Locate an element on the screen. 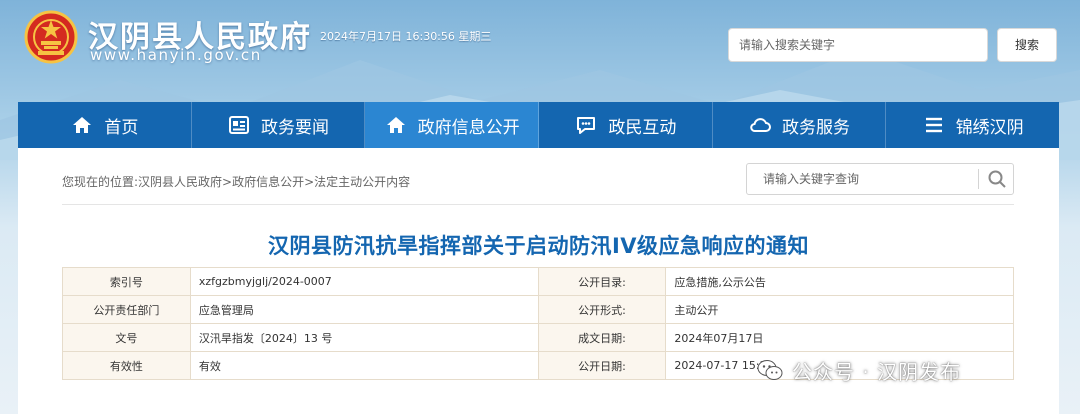 The height and width of the screenshot is (414, 1080). watermark-text: 公众号 · 汉阴发布 is located at coordinates (877, 371).